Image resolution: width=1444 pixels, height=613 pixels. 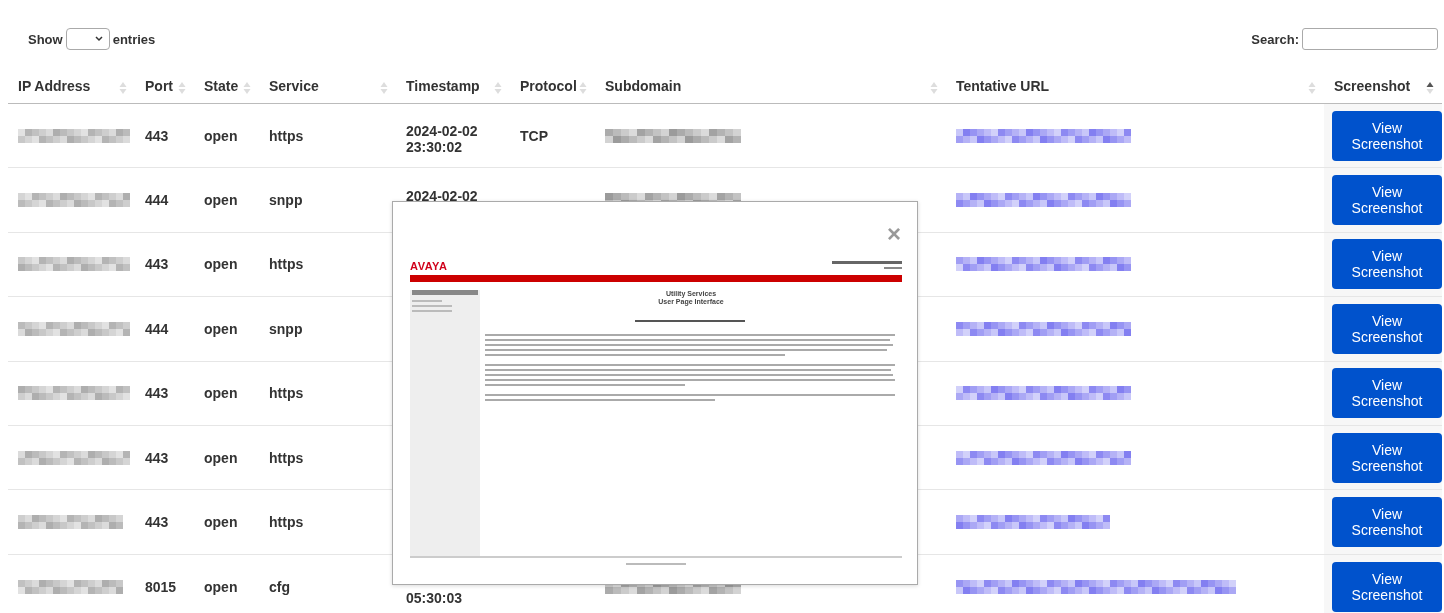 What do you see at coordinates (435, 147) in the screenshot?
I see `timestamp-time: 23:30:02` at bounding box center [435, 147].